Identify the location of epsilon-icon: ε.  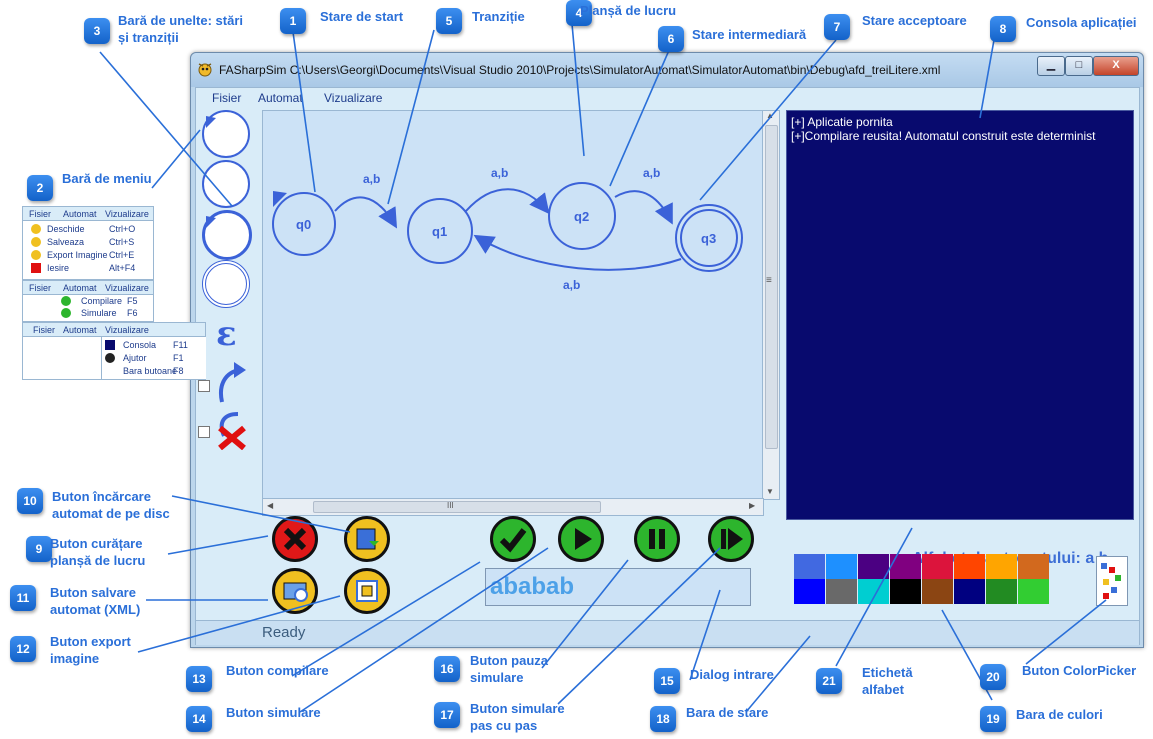
(226, 334).